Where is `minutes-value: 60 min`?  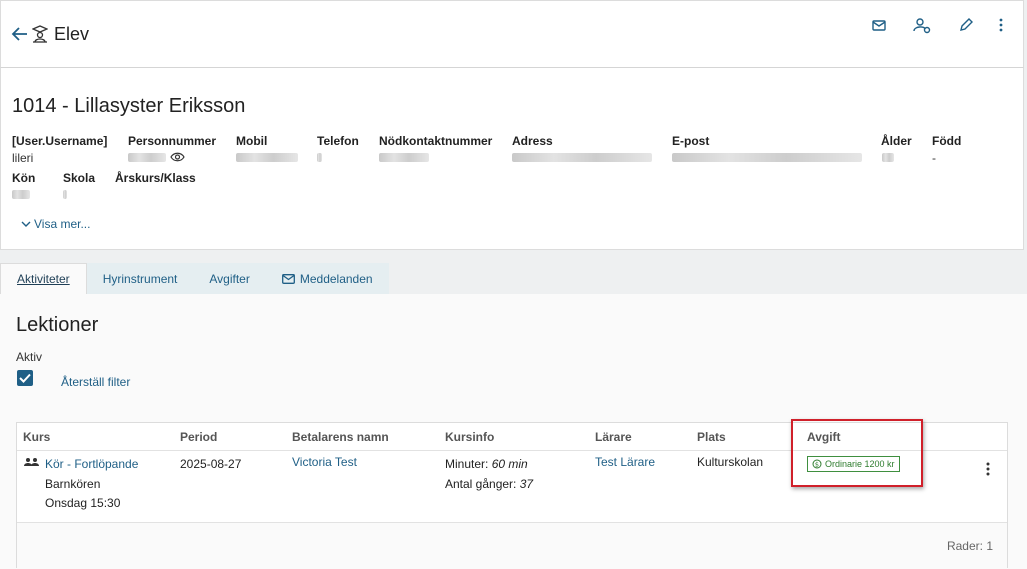
minutes-value: 60 min is located at coordinates (509, 464).